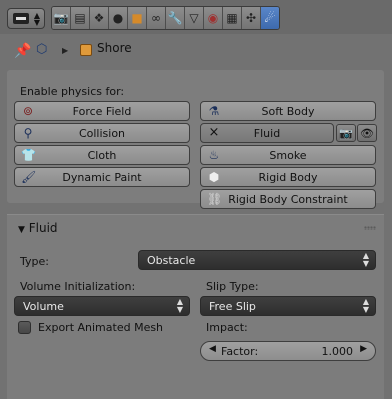  Describe the element at coordinates (288, 351) in the screenshot. I see `factor-number-field: ◀ Factor: 1.000 ▶` at that location.